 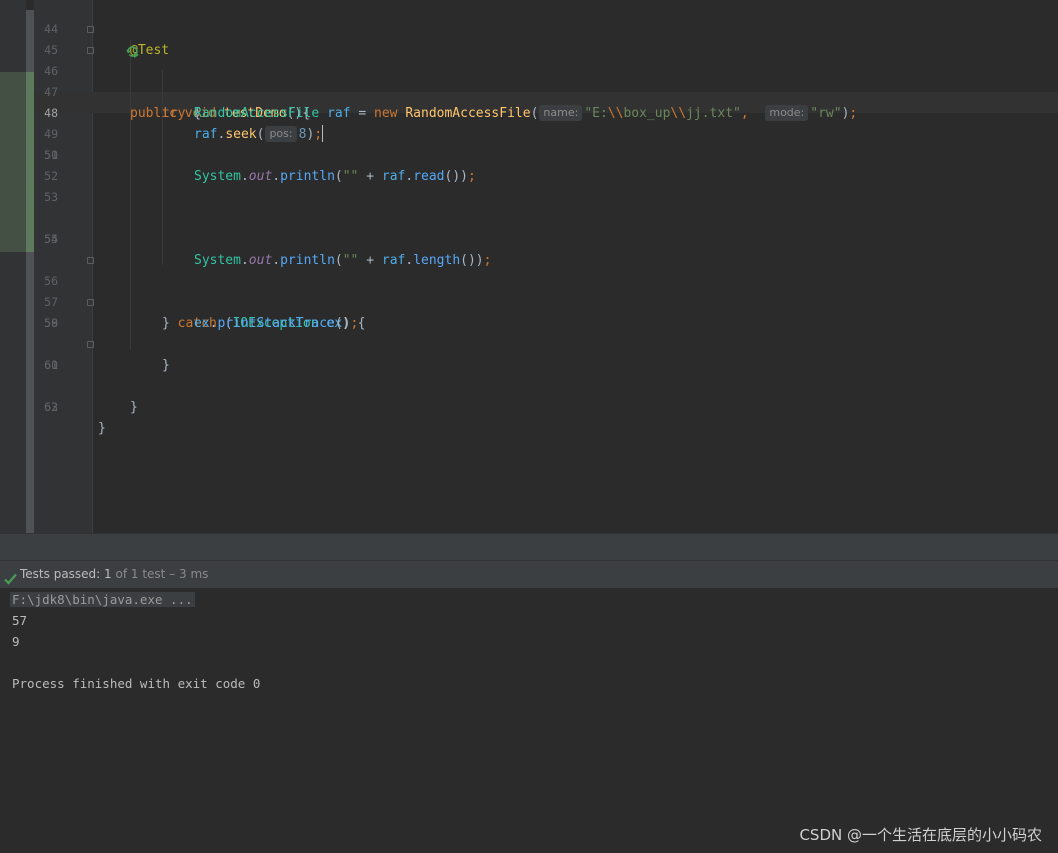 I want to click on code-line: 53, so click(x=529, y=197).